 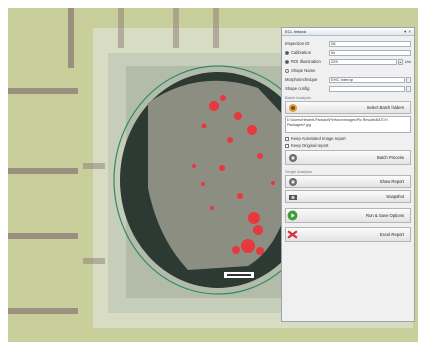 What do you see at coordinates (287, 138) in the screenshot?
I see `keep-annotated-checkbox` at bounding box center [287, 138].